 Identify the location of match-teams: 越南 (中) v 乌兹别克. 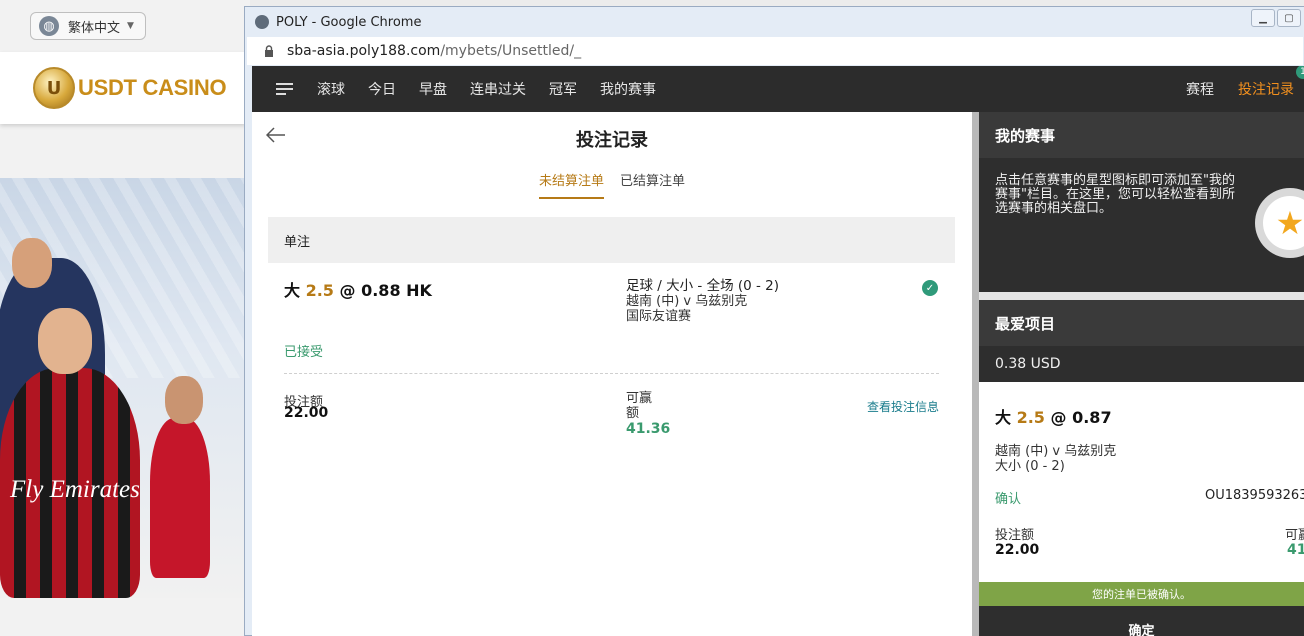
(687, 301).